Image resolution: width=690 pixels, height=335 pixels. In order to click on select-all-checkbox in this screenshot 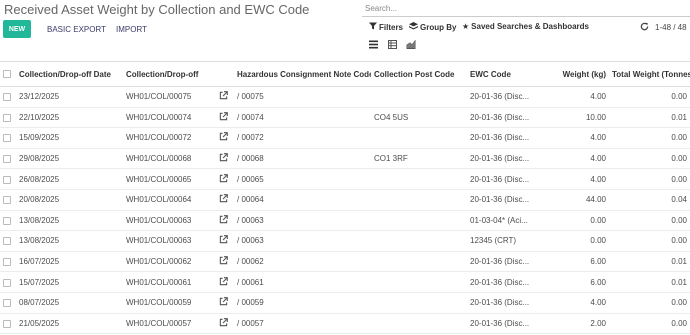, I will do `click(8, 74)`.